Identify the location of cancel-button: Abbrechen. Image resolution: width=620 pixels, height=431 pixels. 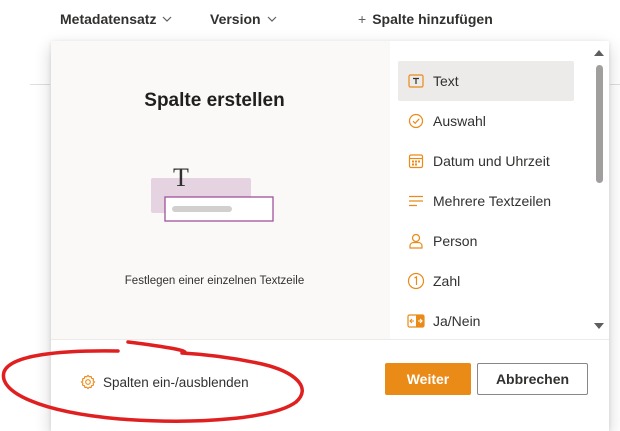
(532, 379).